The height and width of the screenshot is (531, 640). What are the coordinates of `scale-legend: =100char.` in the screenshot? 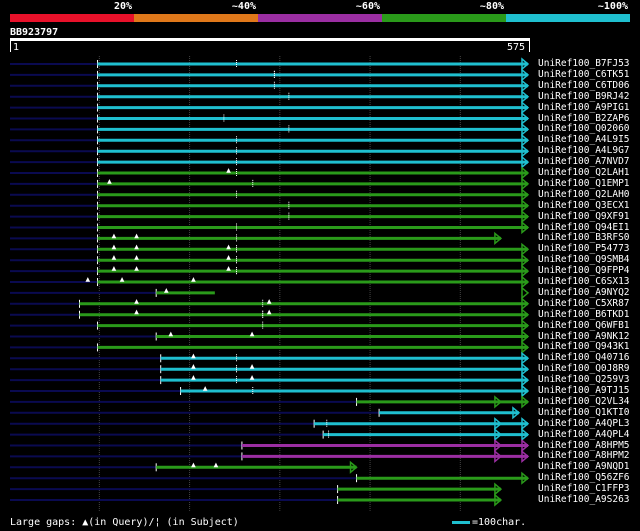 It's located at (489, 522).